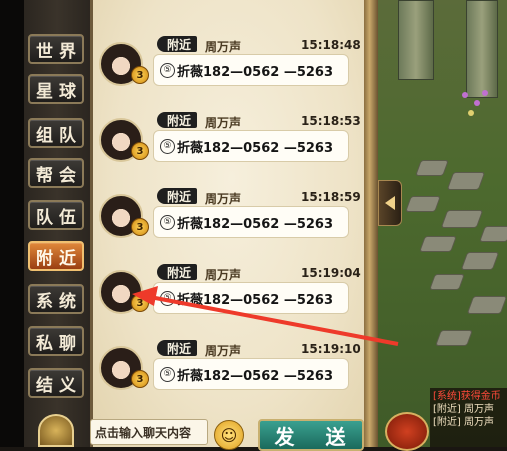 The image size is (507, 451). I want to click on left-edge, so click(12, 223).